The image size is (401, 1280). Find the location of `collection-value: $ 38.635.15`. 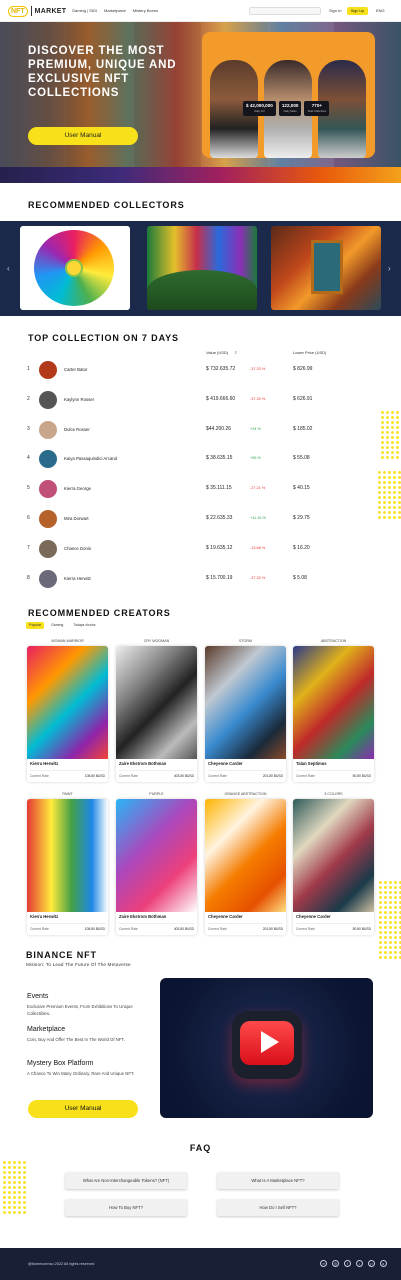

collection-value: $ 38.635.15 is located at coordinates (219, 458).